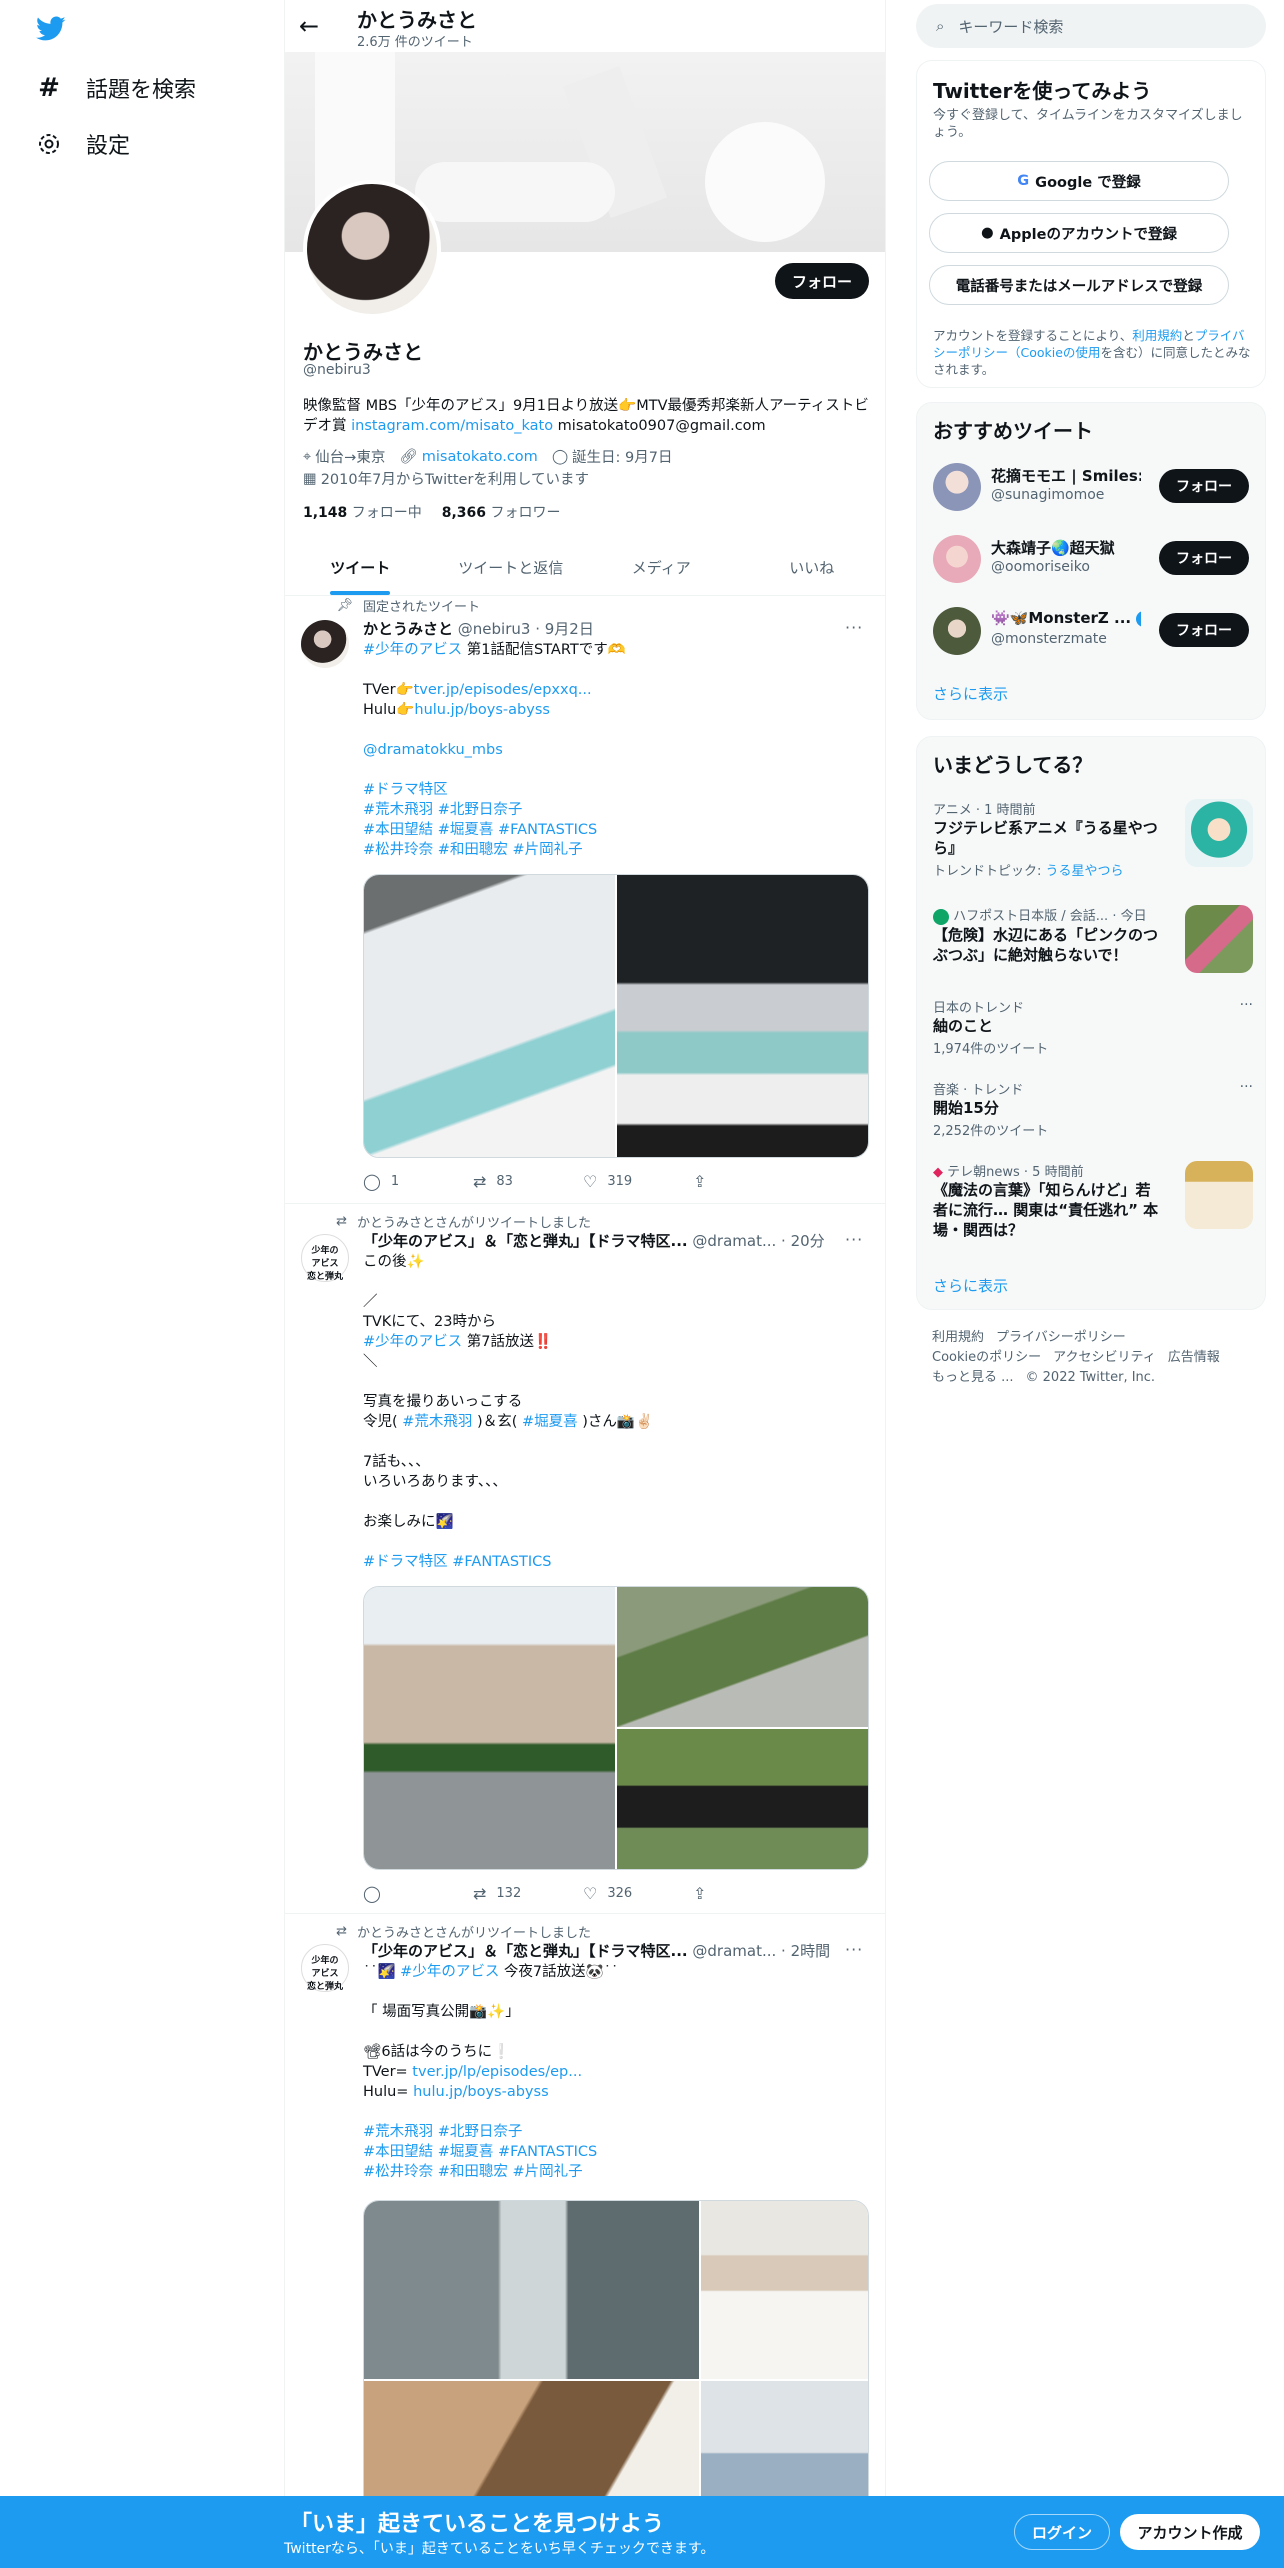  I want to click on tab-likes: いいね, so click(811, 567).